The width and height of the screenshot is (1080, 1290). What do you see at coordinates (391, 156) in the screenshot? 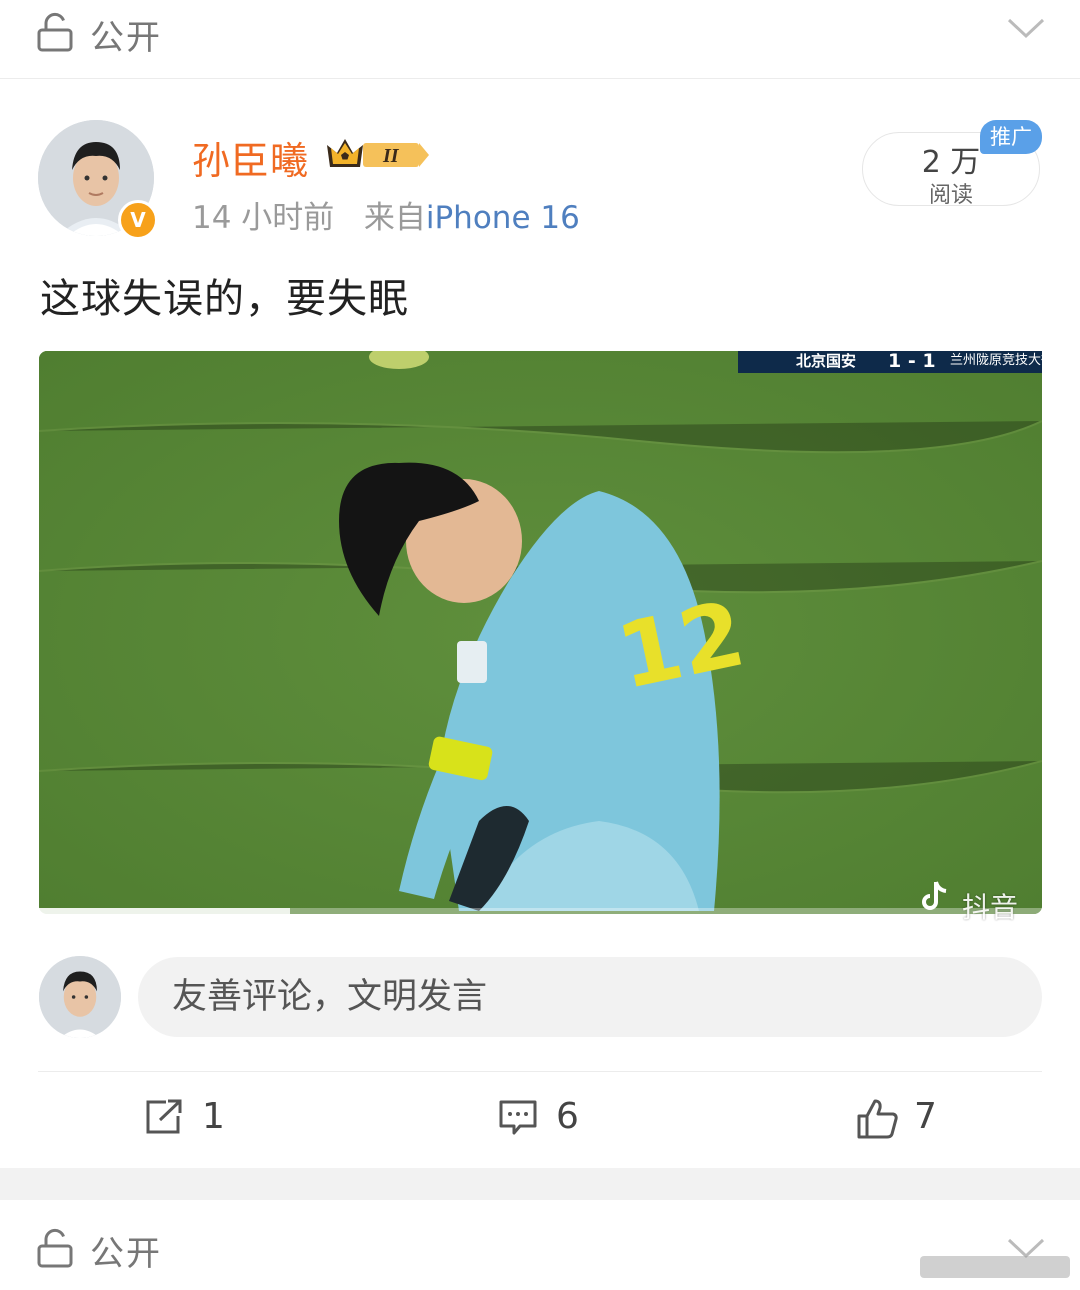
I see `svg-text: II` at bounding box center [391, 156].